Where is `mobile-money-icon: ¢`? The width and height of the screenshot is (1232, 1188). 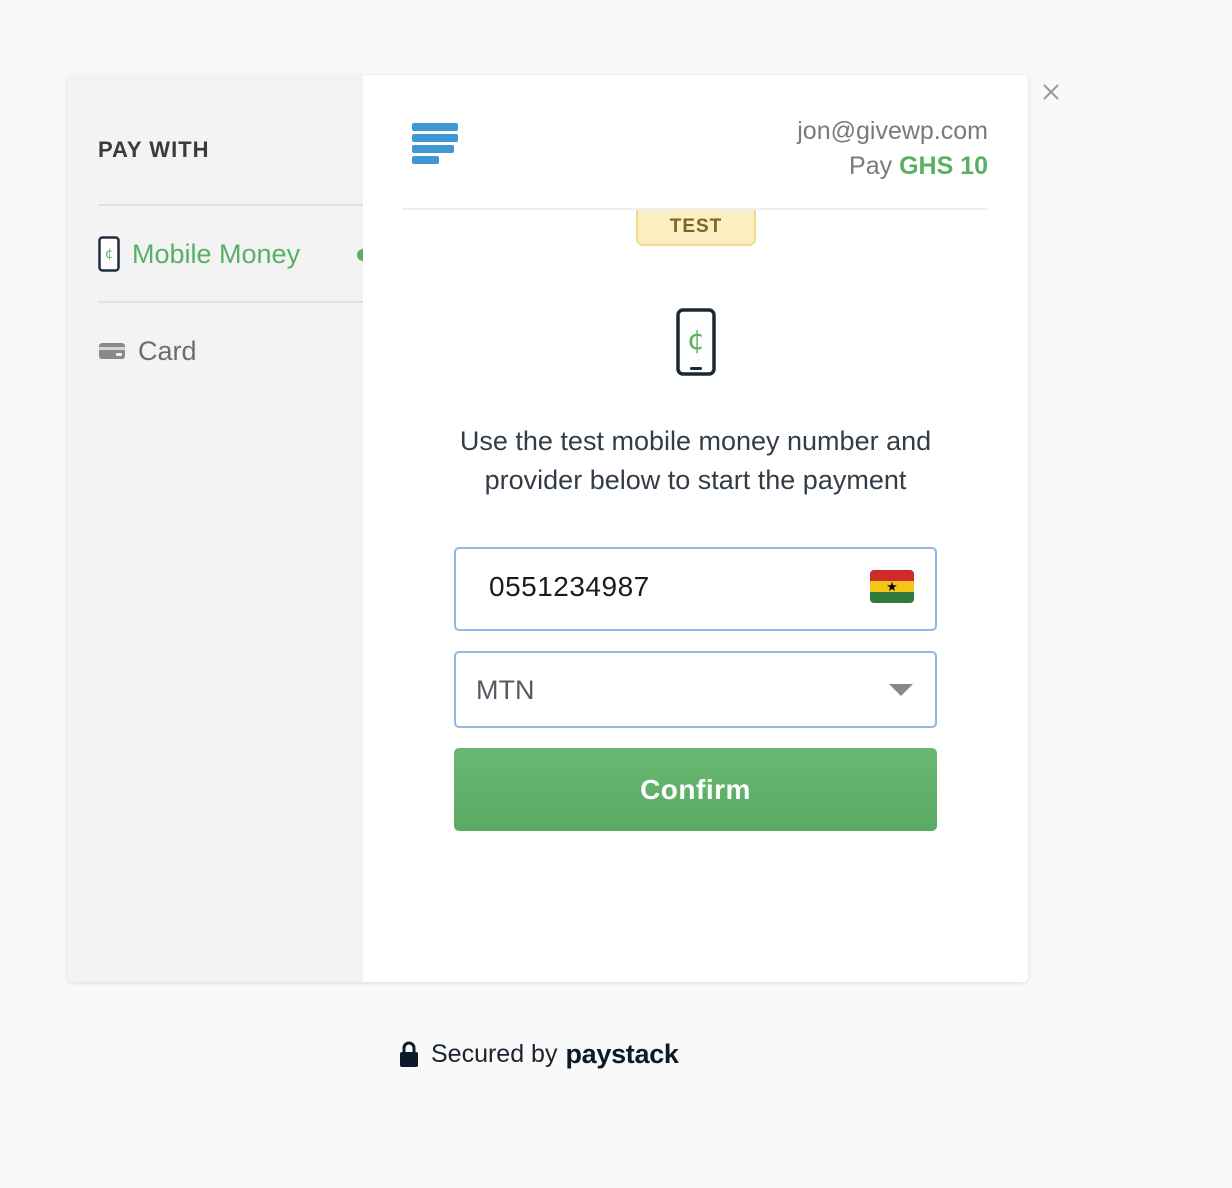
mobile-money-icon: ¢ is located at coordinates (109, 254).